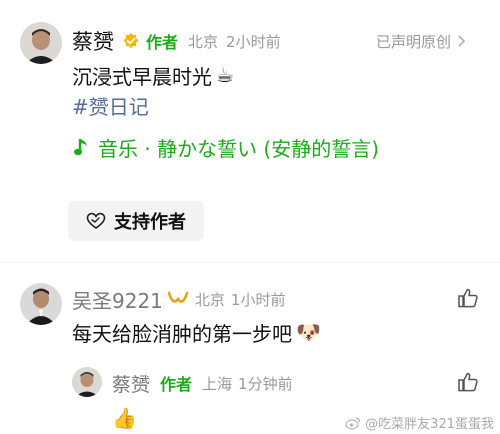 Image resolution: width=500 pixels, height=434 pixels. What do you see at coordinates (41, 43) in the screenshot?
I see `post-author-avatar` at bounding box center [41, 43].